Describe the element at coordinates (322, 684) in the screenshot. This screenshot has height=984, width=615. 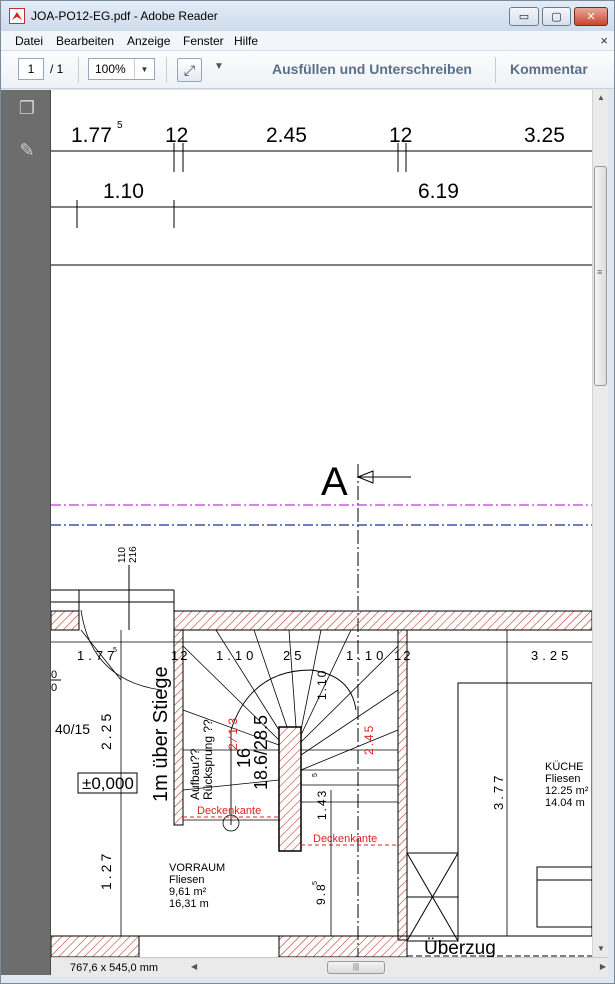
I see `label-110-vertical: 1.10` at that location.